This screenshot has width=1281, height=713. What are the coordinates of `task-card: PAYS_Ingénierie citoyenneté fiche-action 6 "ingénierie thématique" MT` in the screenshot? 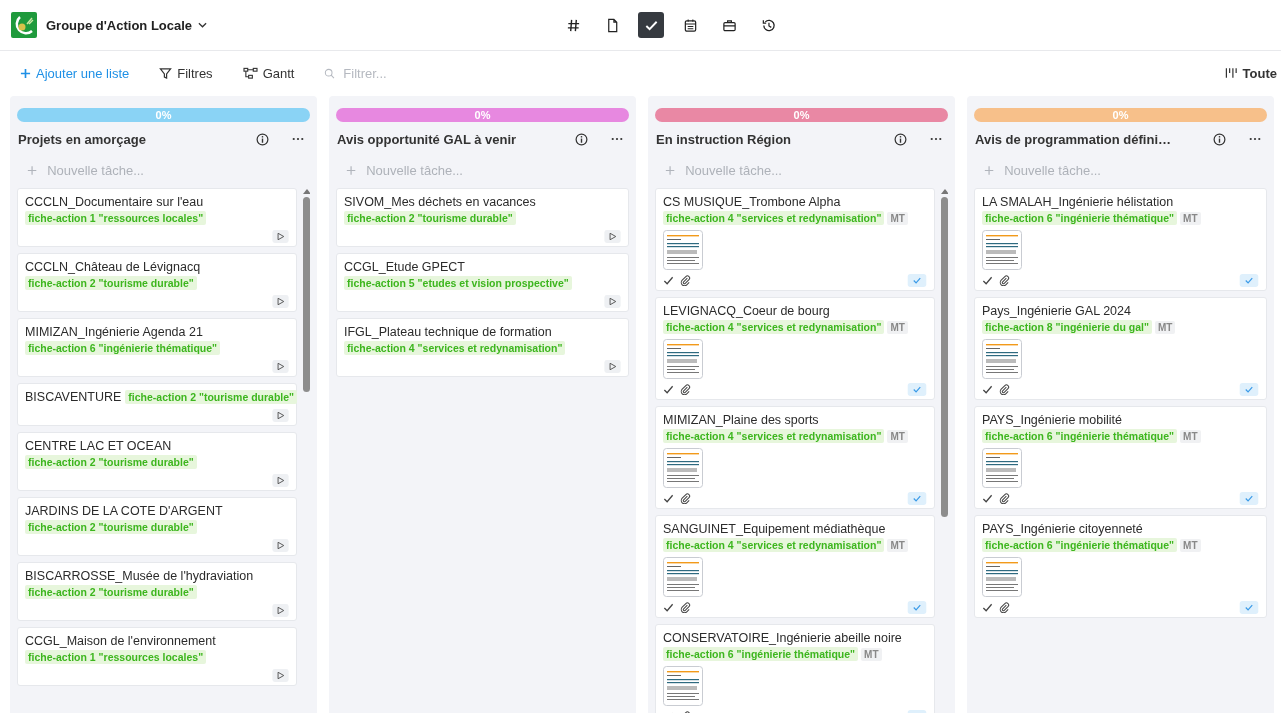 It's located at (1120, 566).